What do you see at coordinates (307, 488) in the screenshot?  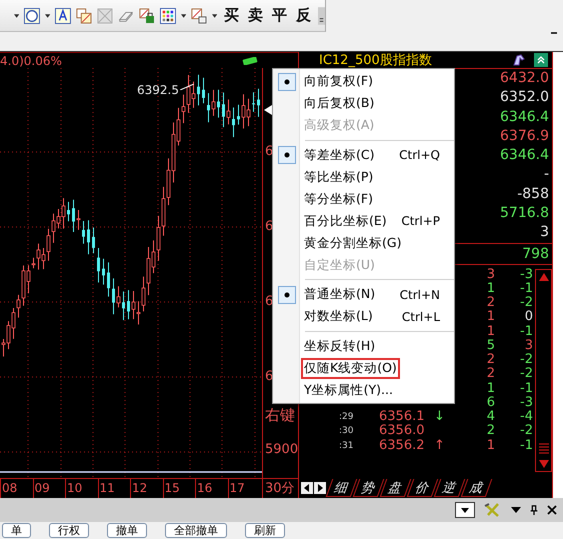 I see `scroll-left-icon` at bounding box center [307, 488].